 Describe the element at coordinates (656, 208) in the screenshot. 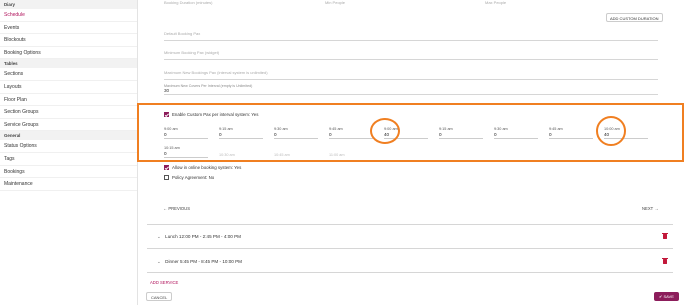

I see `arrow-right-icon: →` at that location.